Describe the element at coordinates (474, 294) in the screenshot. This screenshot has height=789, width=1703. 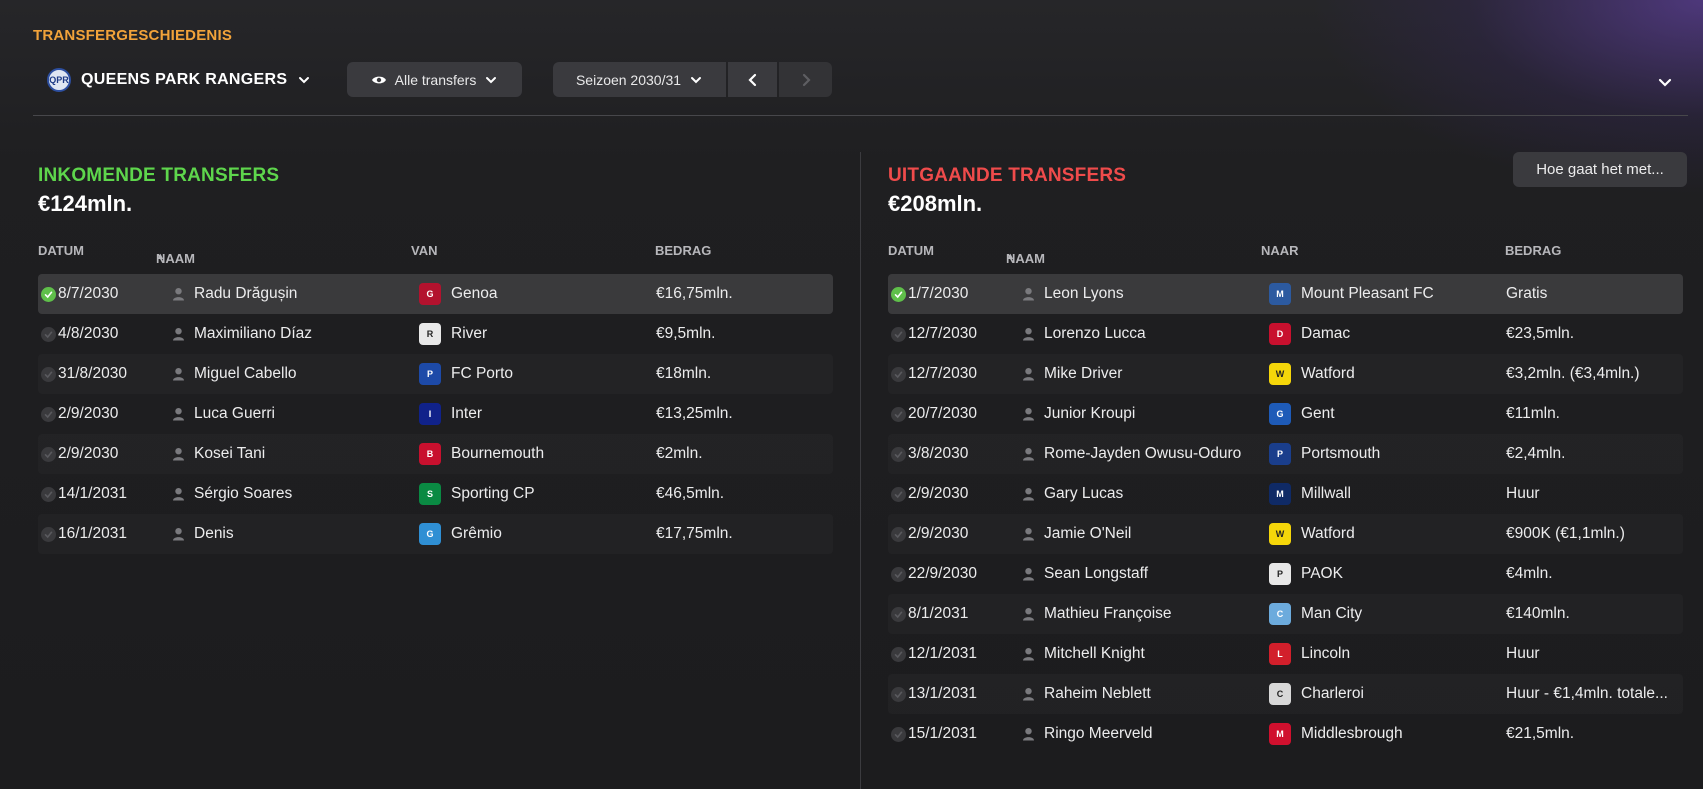
I see `club-name: Genoa` at that location.